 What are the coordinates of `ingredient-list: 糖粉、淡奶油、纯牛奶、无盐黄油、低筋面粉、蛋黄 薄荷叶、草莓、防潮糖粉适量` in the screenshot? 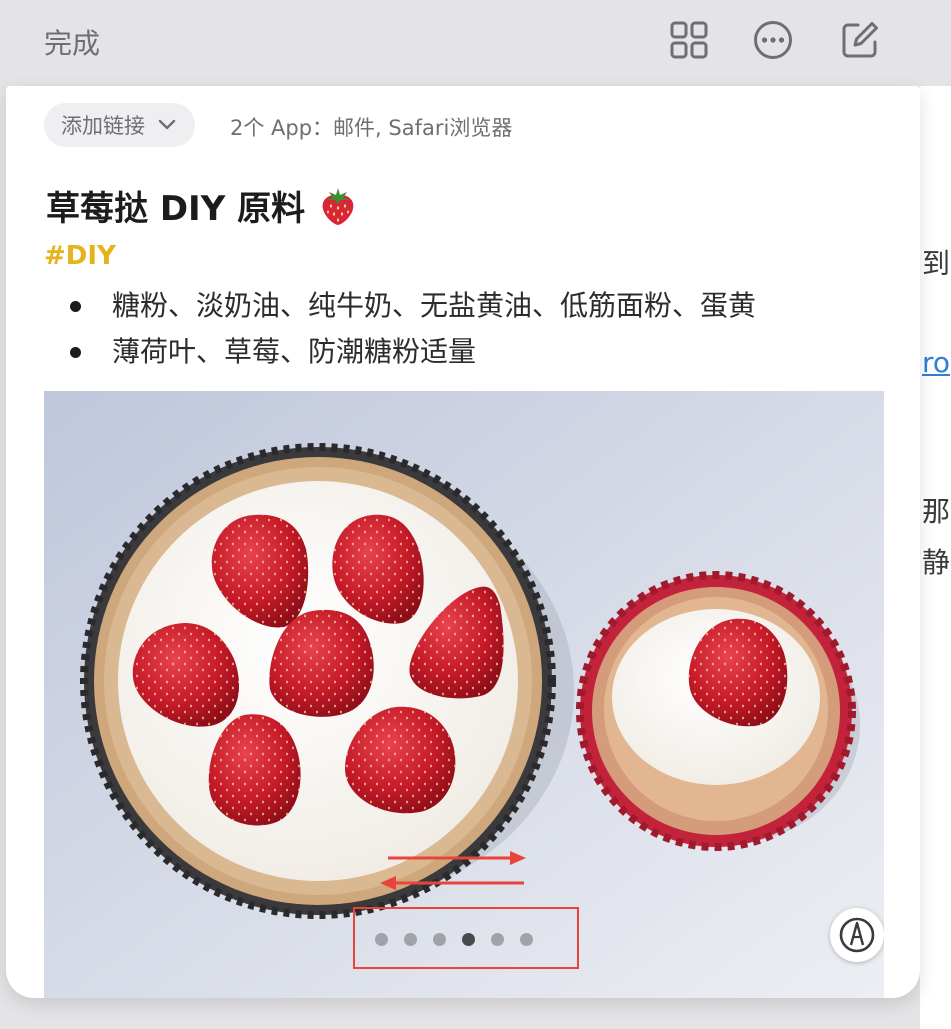 It's located at (411, 330).